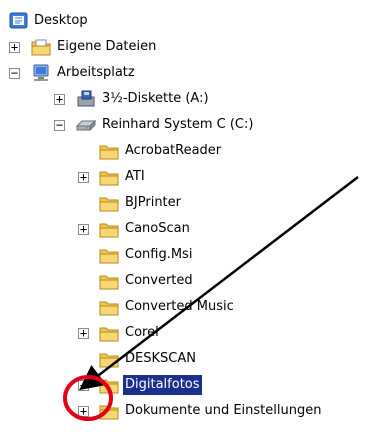 This screenshot has height=444, width=368. What do you see at coordinates (153, 202) in the screenshot?
I see `tree-item-label: BJPrinter` at bounding box center [153, 202].